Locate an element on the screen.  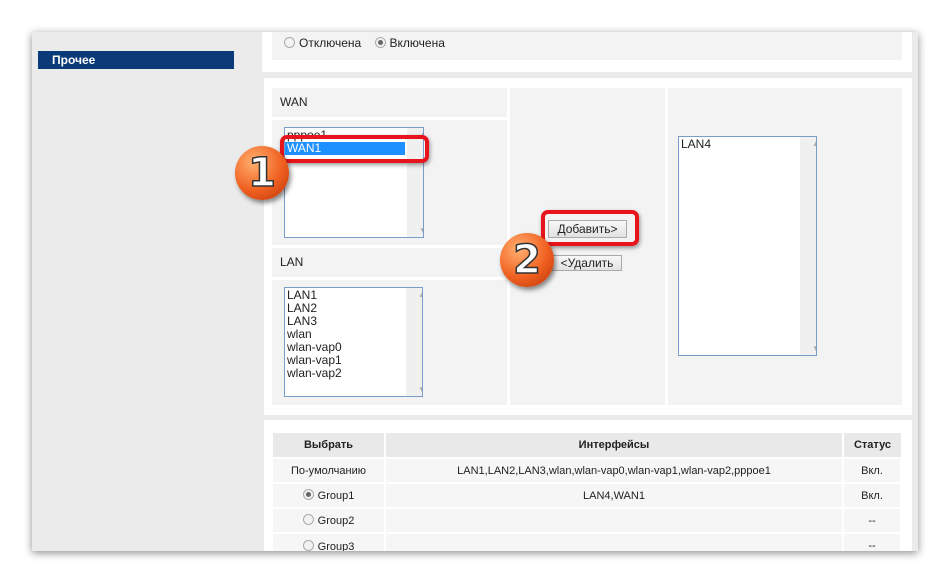
table-header: Выбрать Интерфейсы Статус is located at coordinates (587, 445).